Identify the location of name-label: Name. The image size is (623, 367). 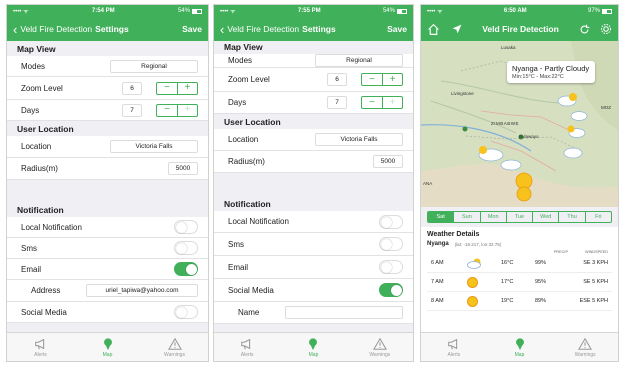
(249, 312).